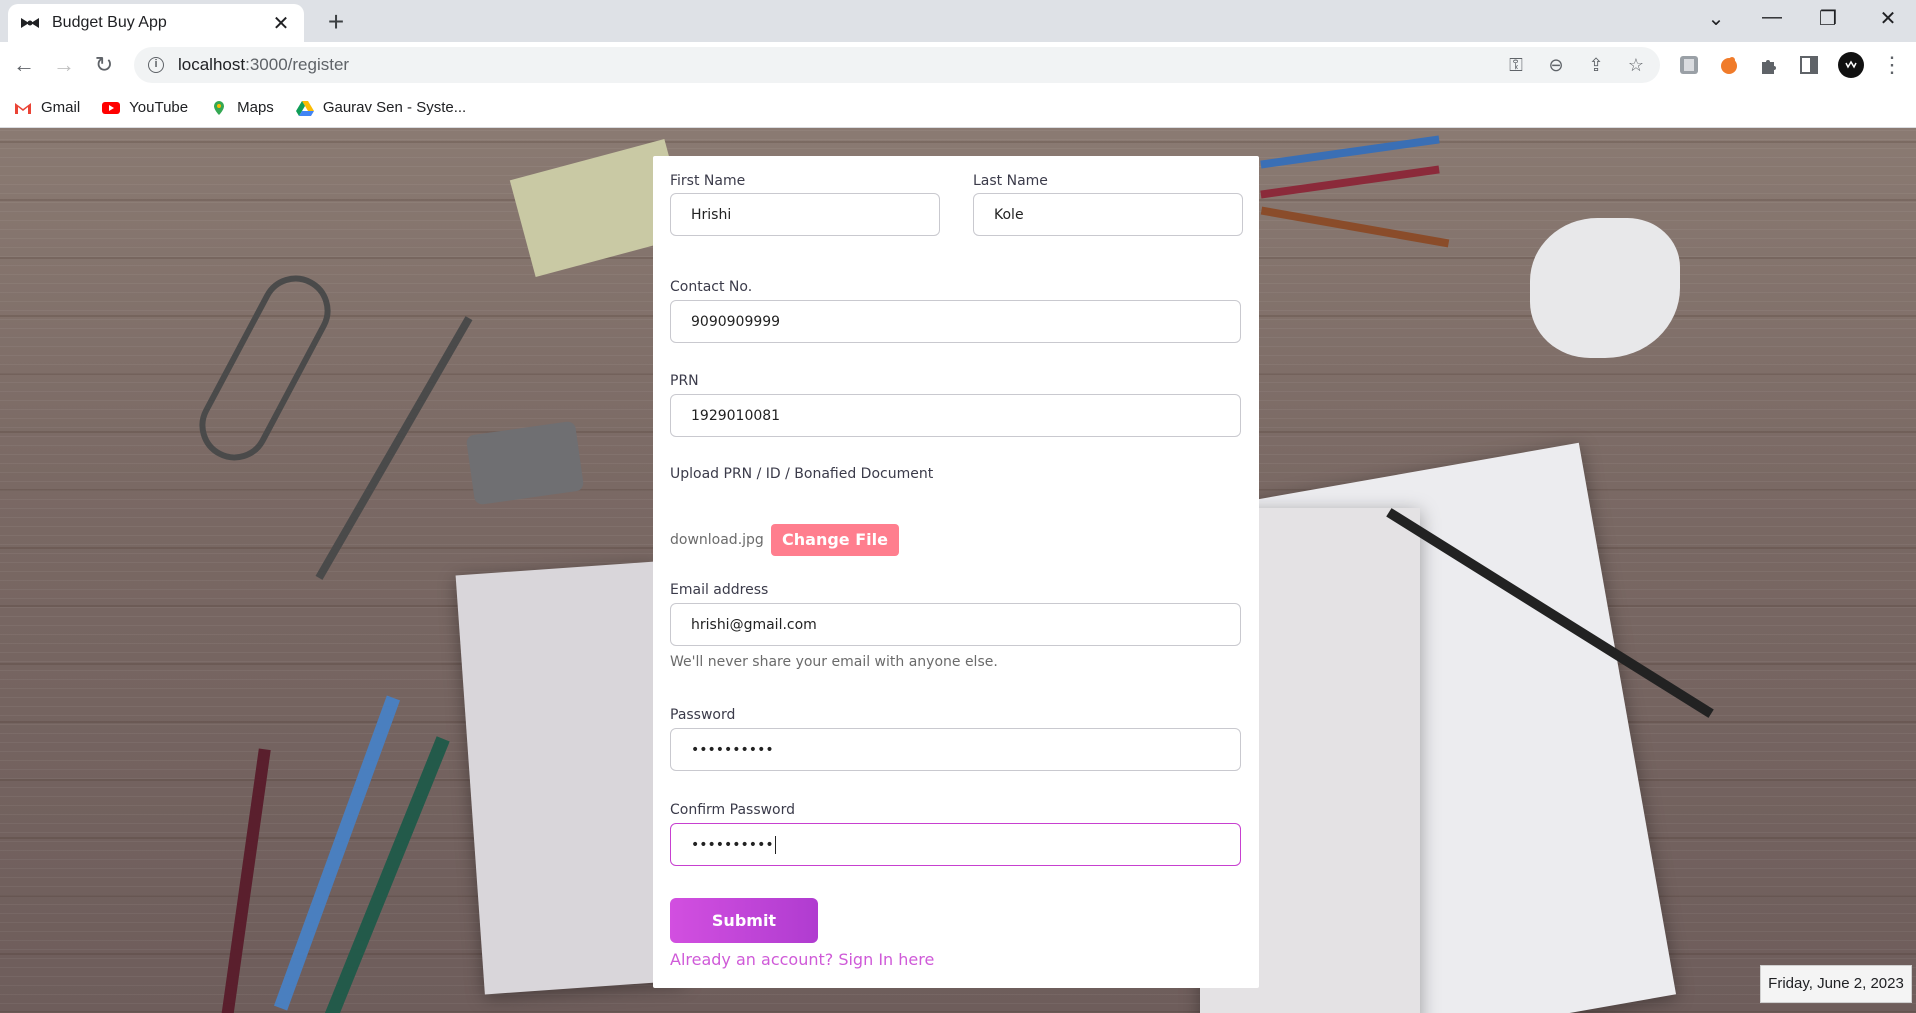  What do you see at coordinates (159, 107) in the screenshot?
I see `bookmark-label: YouTube` at bounding box center [159, 107].